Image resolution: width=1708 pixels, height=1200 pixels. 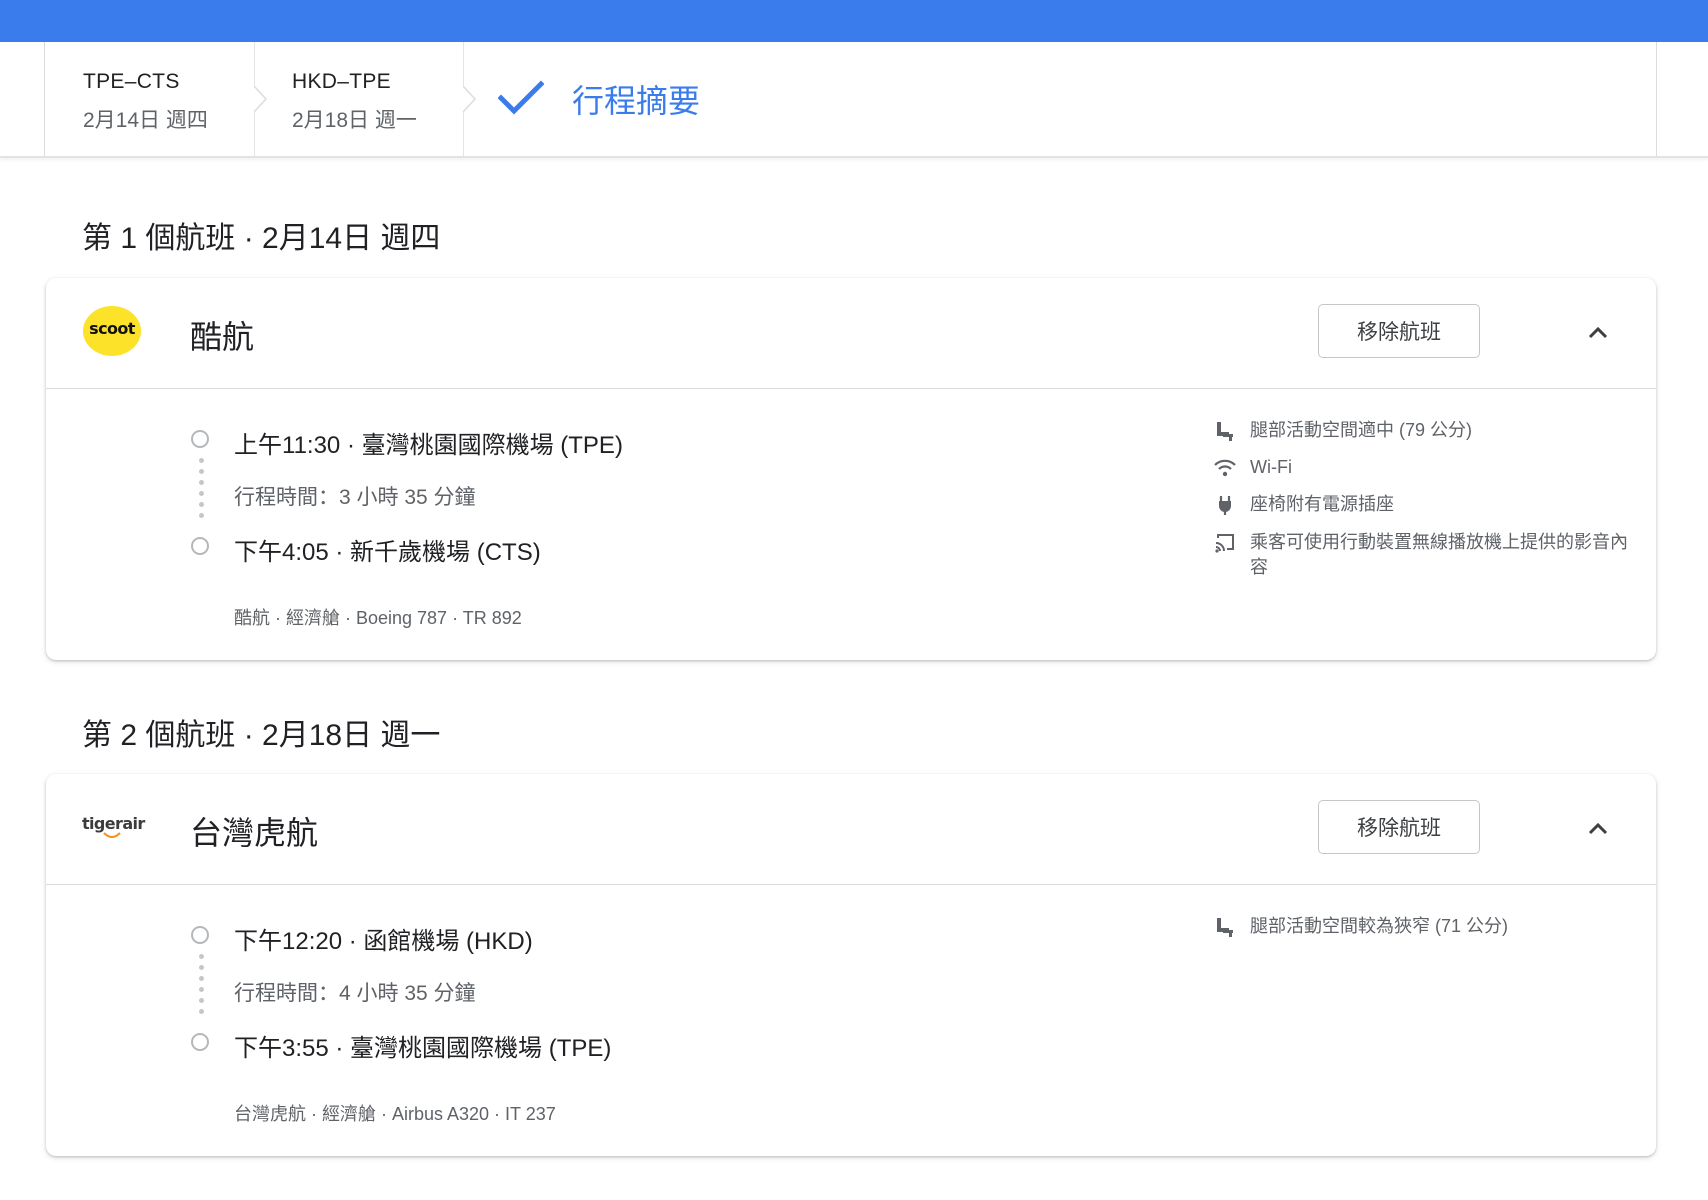 What do you see at coordinates (395, 1114) in the screenshot?
I see `flight-details: 台灣虎航 · 經濟艙 · Airbus A320 · IT 237` at bounding box center [395, 1114].